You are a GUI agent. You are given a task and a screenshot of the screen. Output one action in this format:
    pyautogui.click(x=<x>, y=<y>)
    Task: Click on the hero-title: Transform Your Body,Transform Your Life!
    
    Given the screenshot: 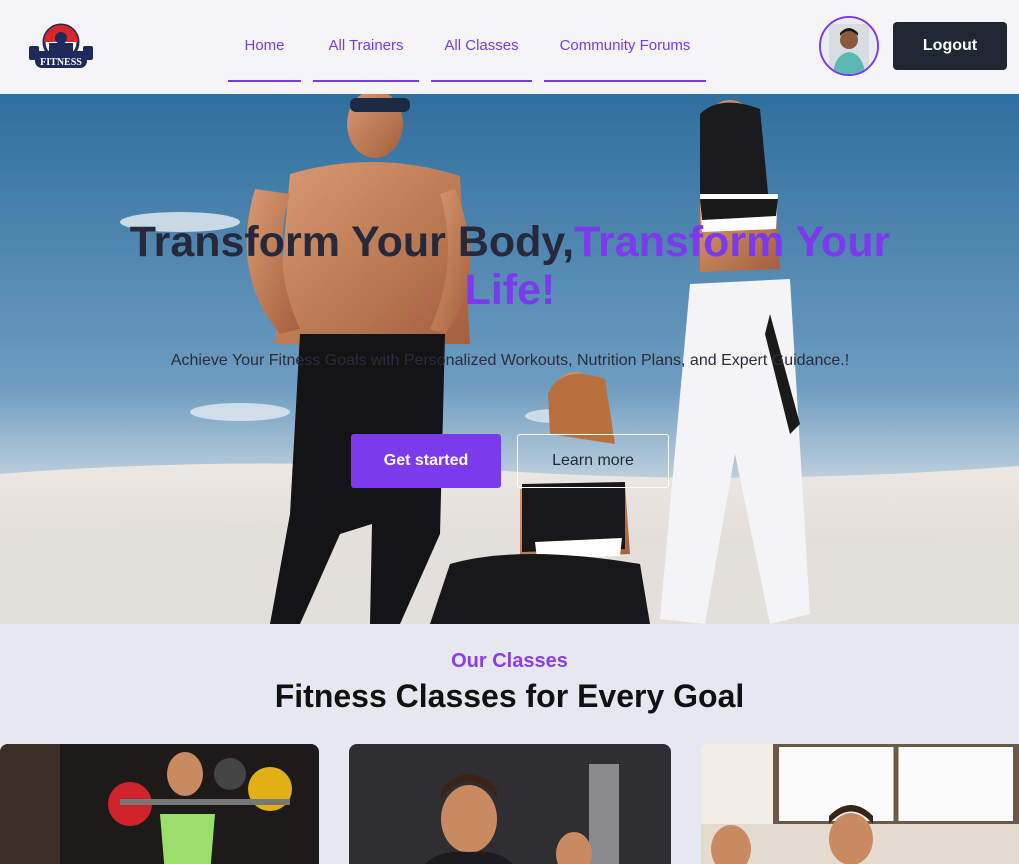 What is the action you would take?
    pyautogui.click(x=510, y=266)
    